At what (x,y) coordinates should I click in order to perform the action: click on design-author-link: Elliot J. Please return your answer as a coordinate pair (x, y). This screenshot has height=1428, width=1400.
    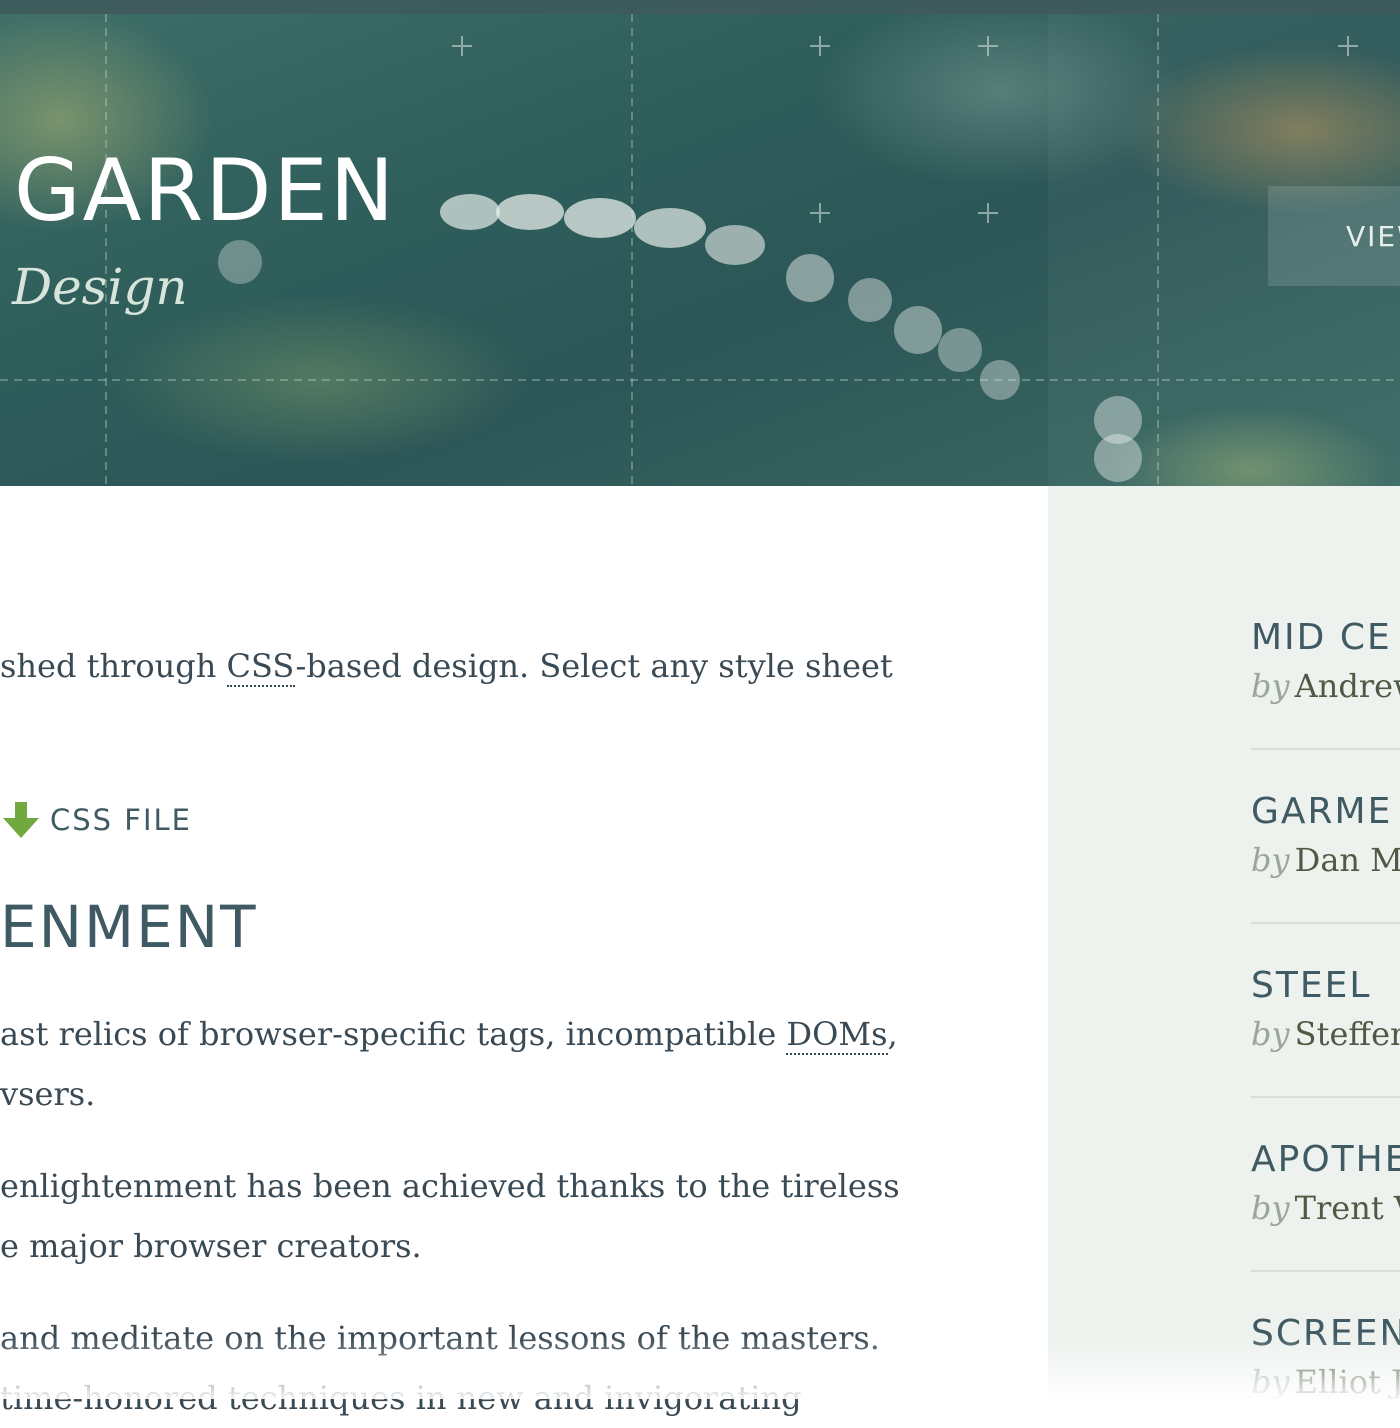
    Looking at the image, I should click on (1347, 1381).